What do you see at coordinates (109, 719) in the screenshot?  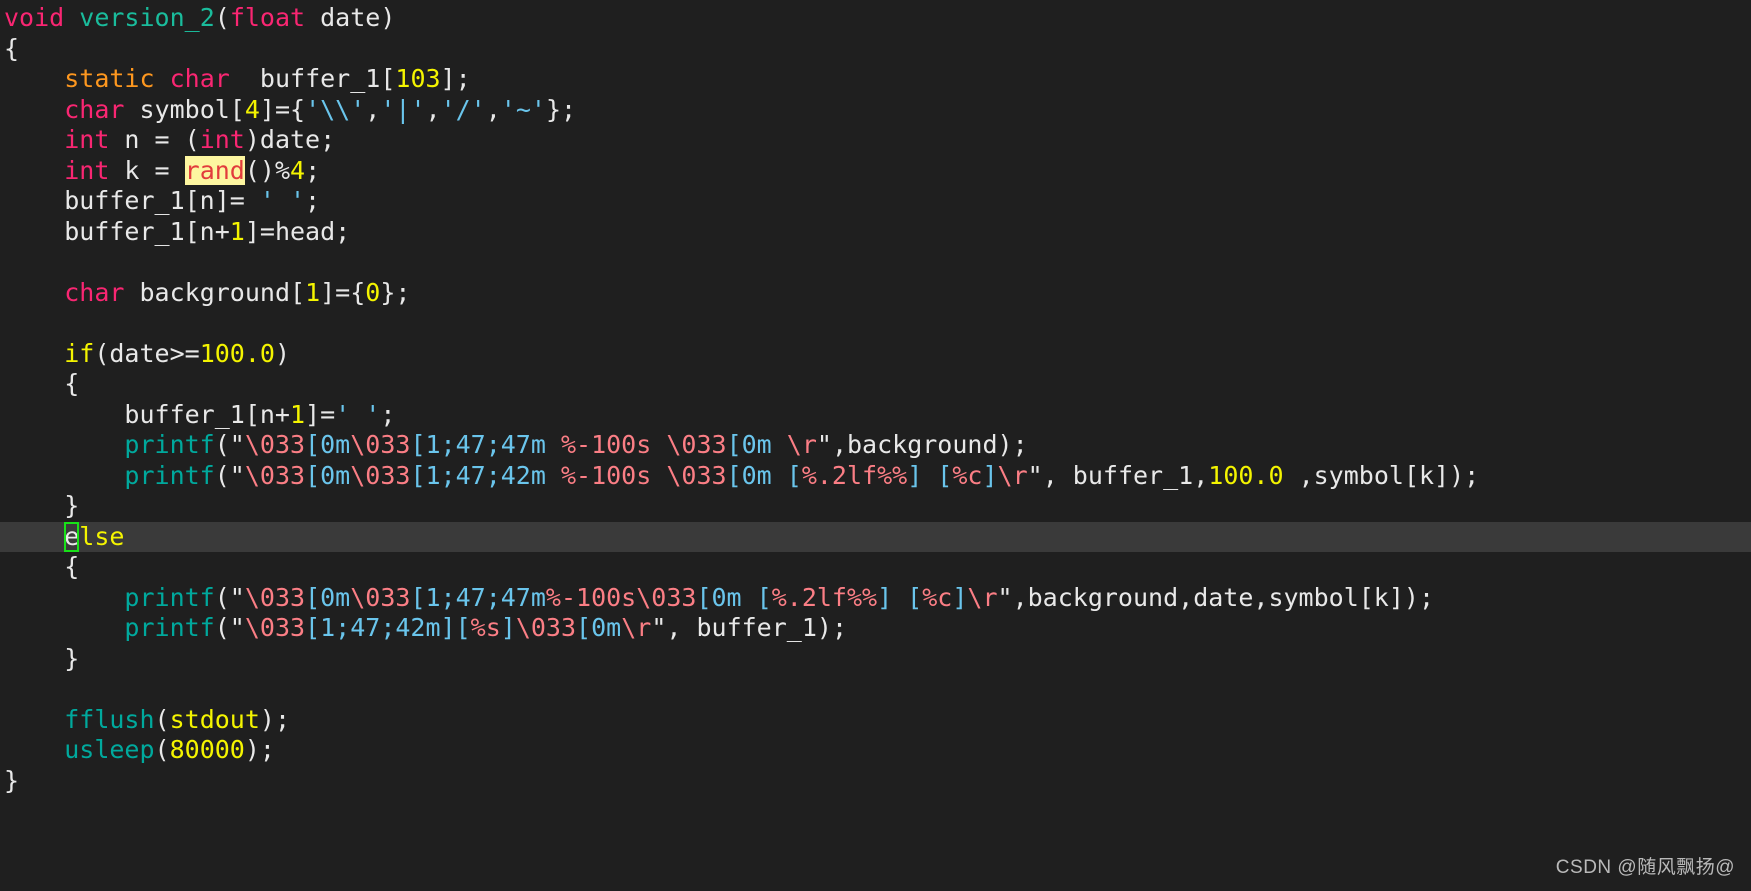 I see `token-function-call: fflush` at bounding box center [109, 719].